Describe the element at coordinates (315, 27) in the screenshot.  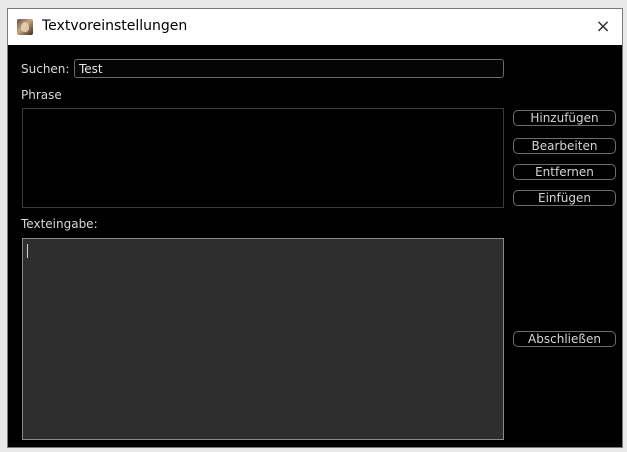
I see `title-bar: Textvoreinstellungen ×` at that location.